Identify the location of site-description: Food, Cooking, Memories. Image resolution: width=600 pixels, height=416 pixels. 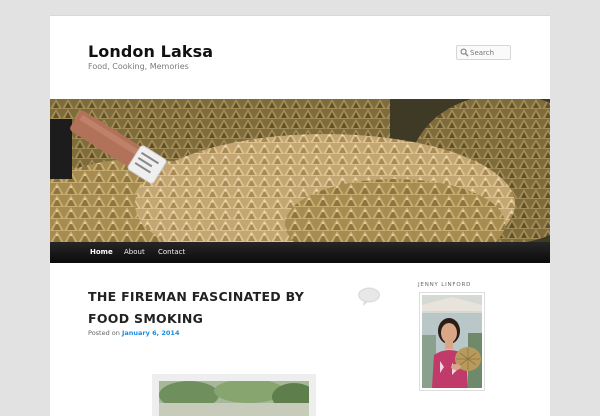
(138, 66).